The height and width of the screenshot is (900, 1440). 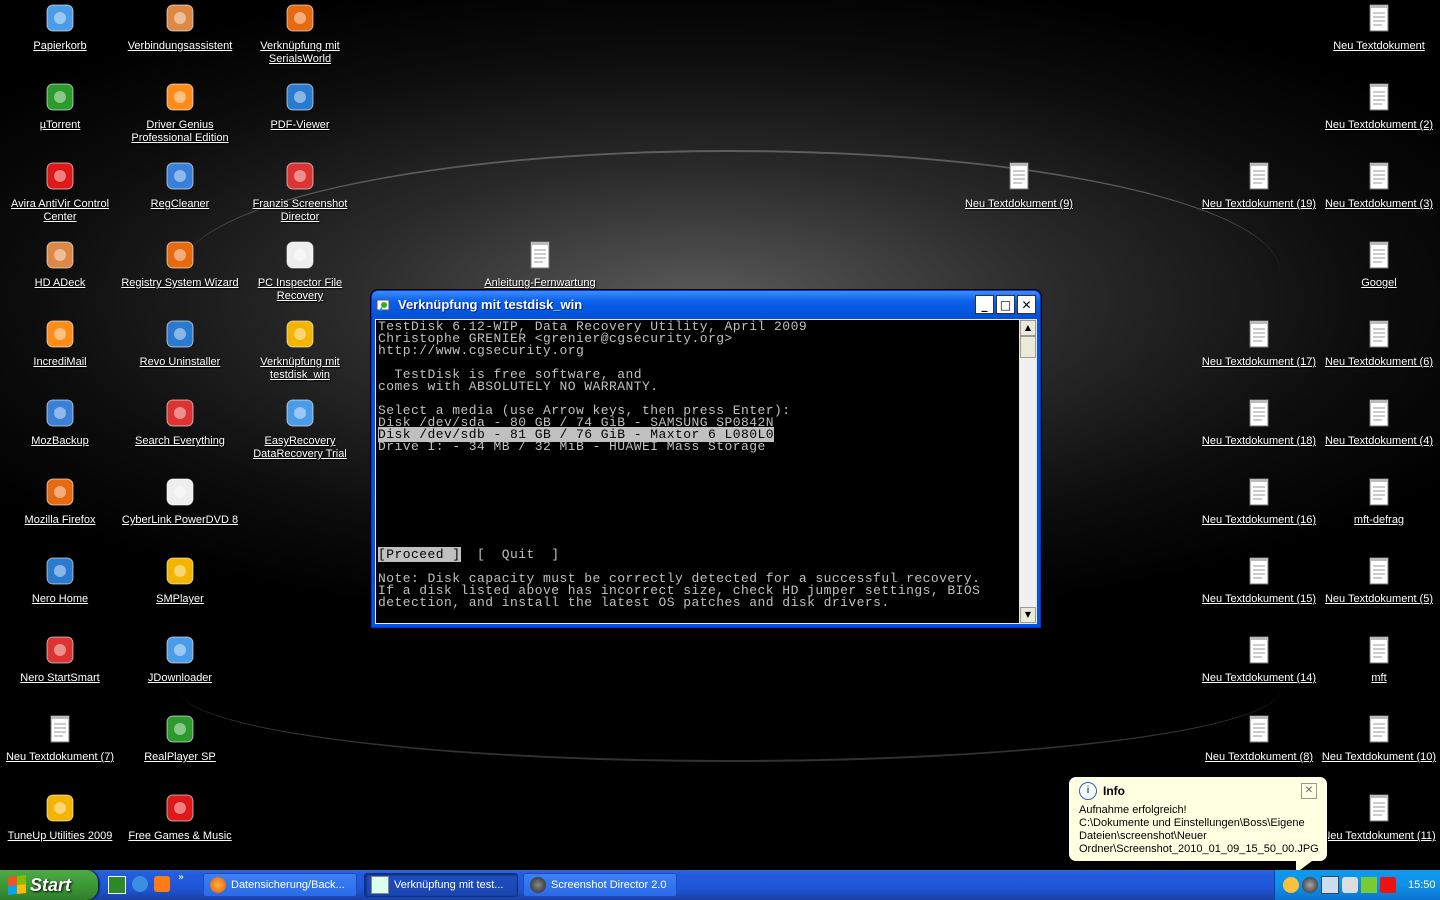 What do you see at coordinates (1379, 264) in the screenshot?
I see `desktop-icon-googel: Googel` at bounding box center [1379, 264].